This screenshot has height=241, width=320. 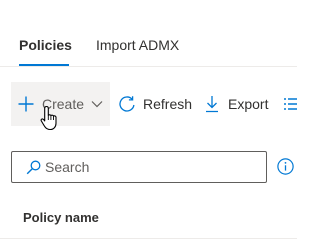 I want to click on search-box, so click(x=139, y=167).